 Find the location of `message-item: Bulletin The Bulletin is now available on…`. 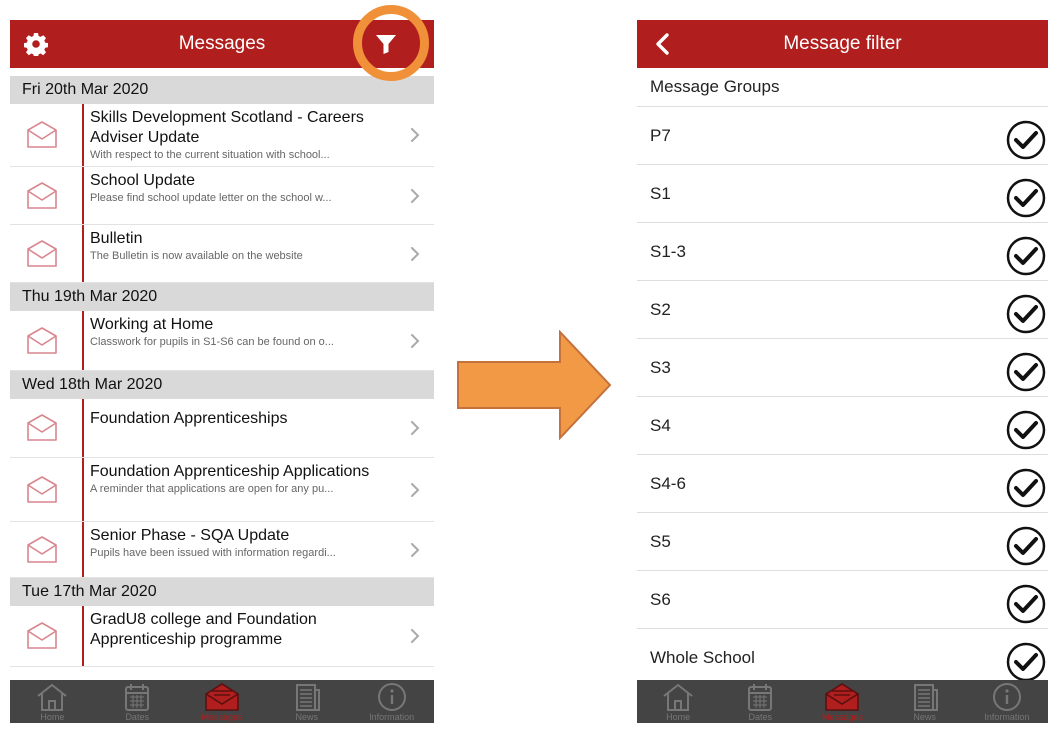

message-item: Bulletin The Bulletin is now available on… is located at coordinates (222, 254).